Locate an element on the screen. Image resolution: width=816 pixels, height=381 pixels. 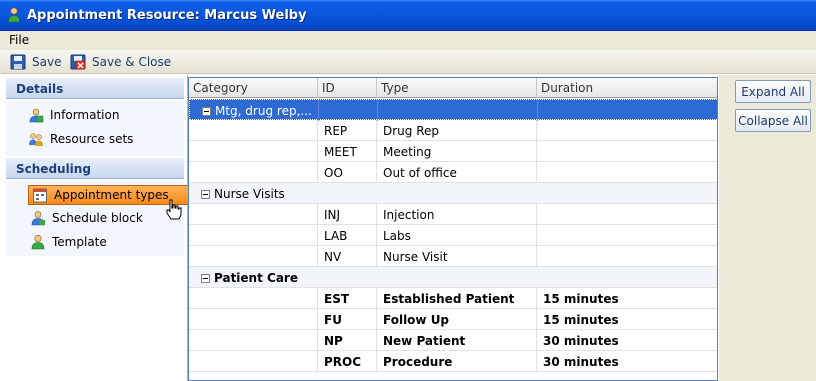
id-cell: LAB is located at coordinates (347, 235).